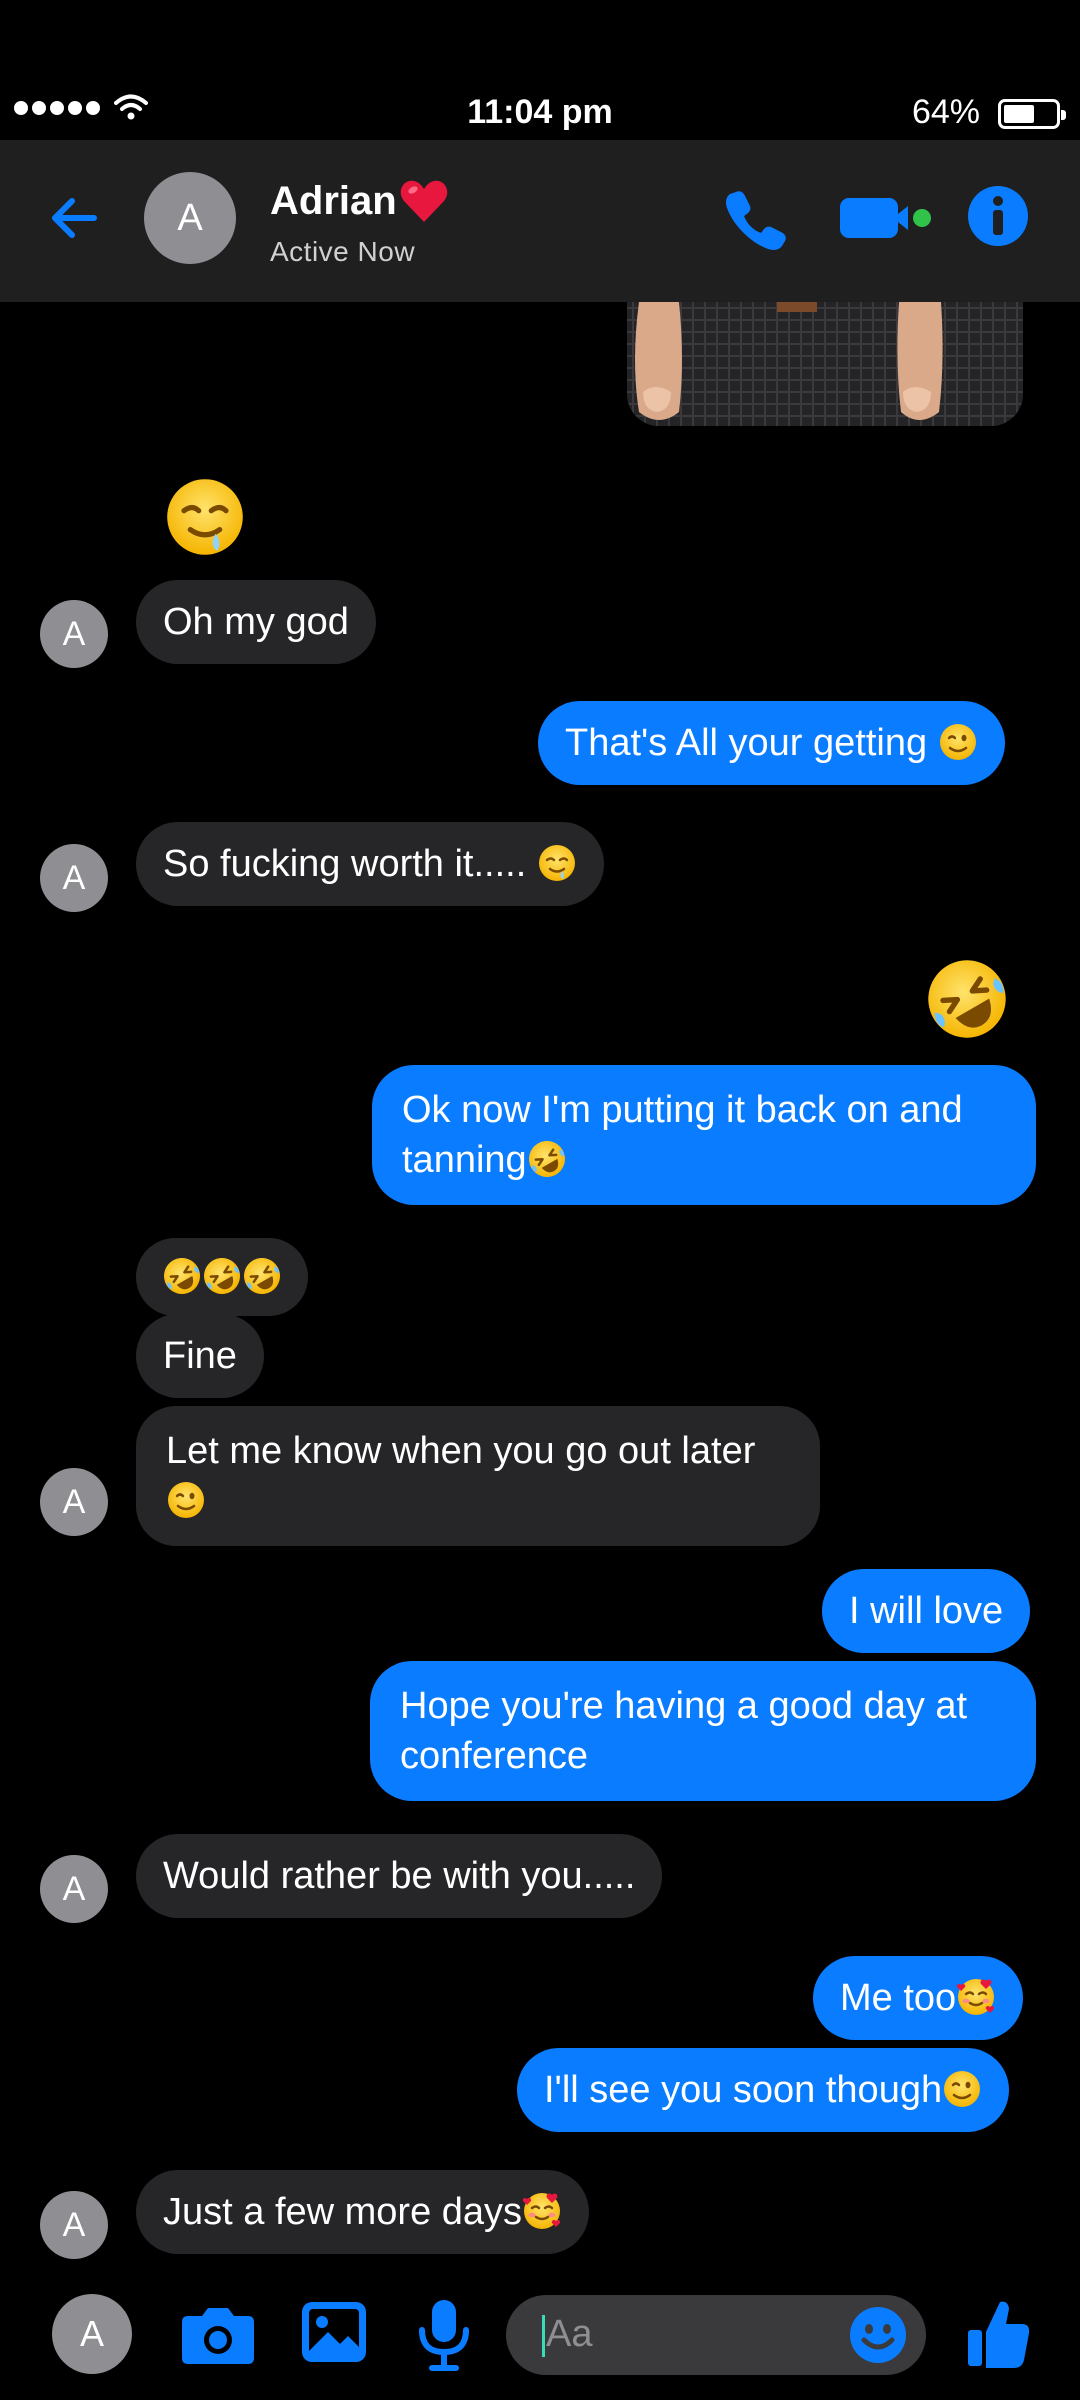  I want to click on message-bubble-incoming: Let me know when you go out later, so click(478, 1476).